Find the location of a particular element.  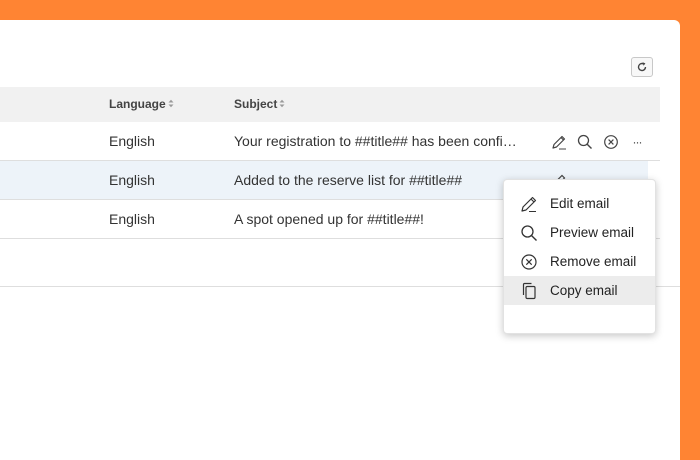

preview-button is located at coordinates (585, 142).